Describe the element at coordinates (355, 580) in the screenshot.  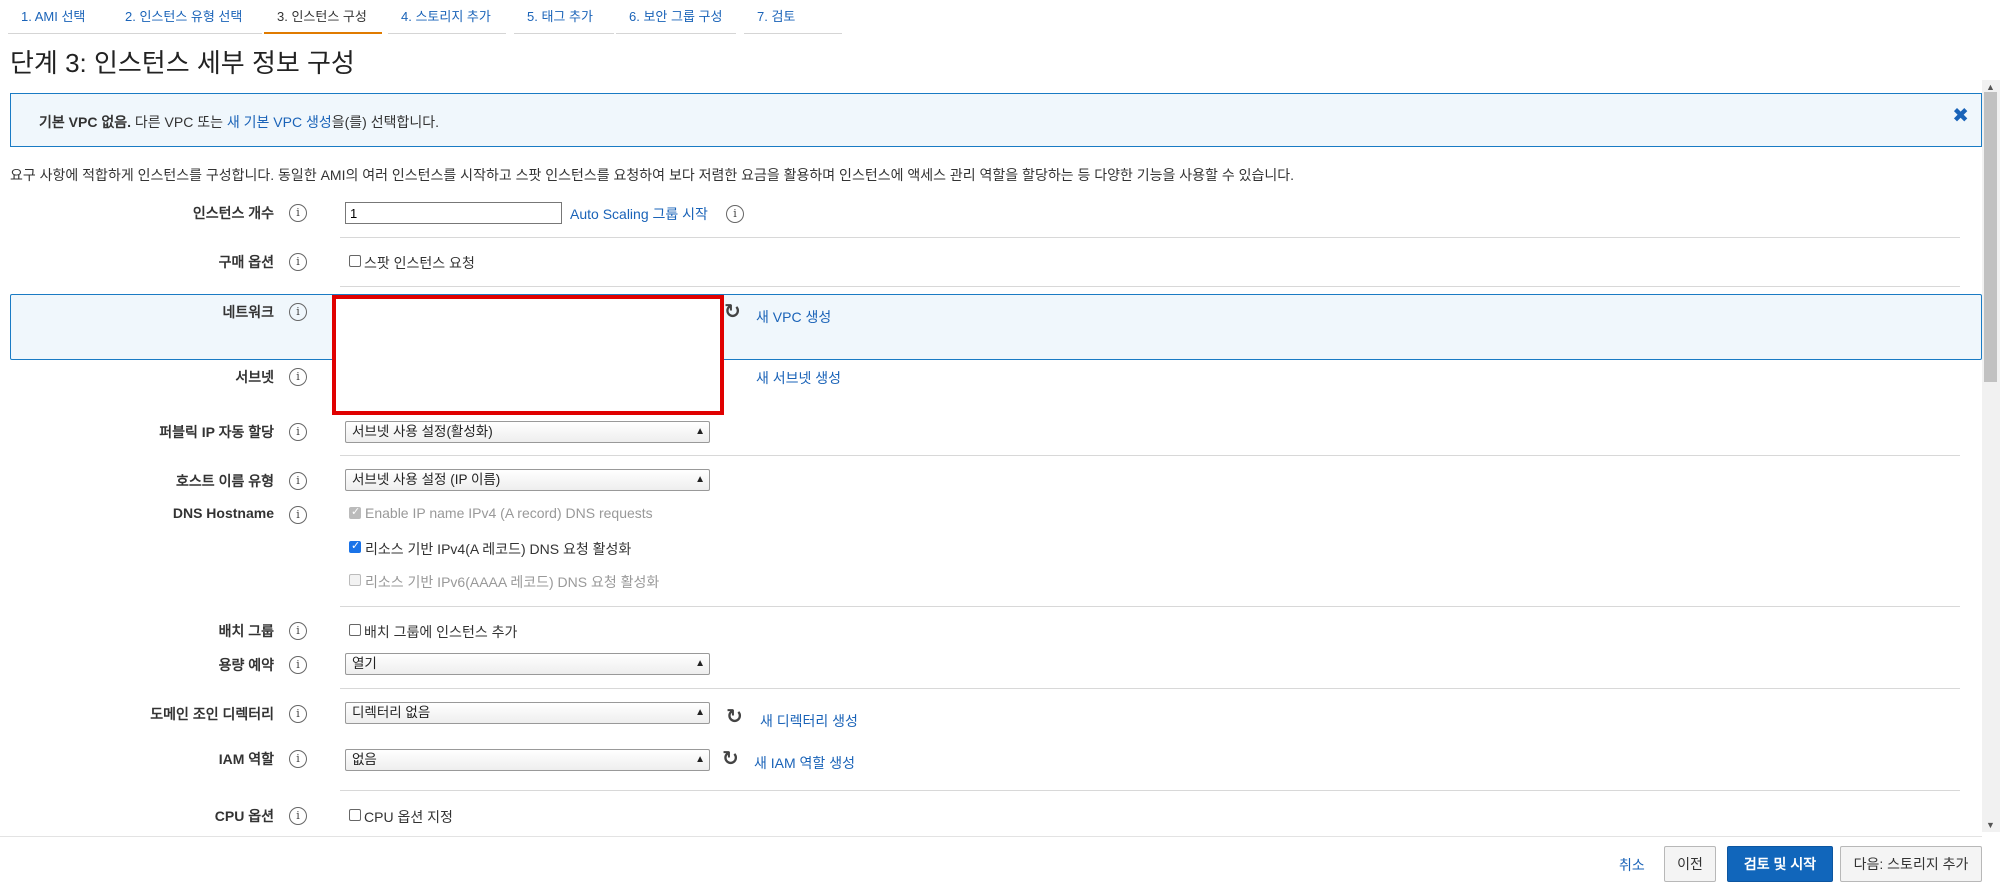
I see `dns-ipv6-resource-checkbox` at that location.